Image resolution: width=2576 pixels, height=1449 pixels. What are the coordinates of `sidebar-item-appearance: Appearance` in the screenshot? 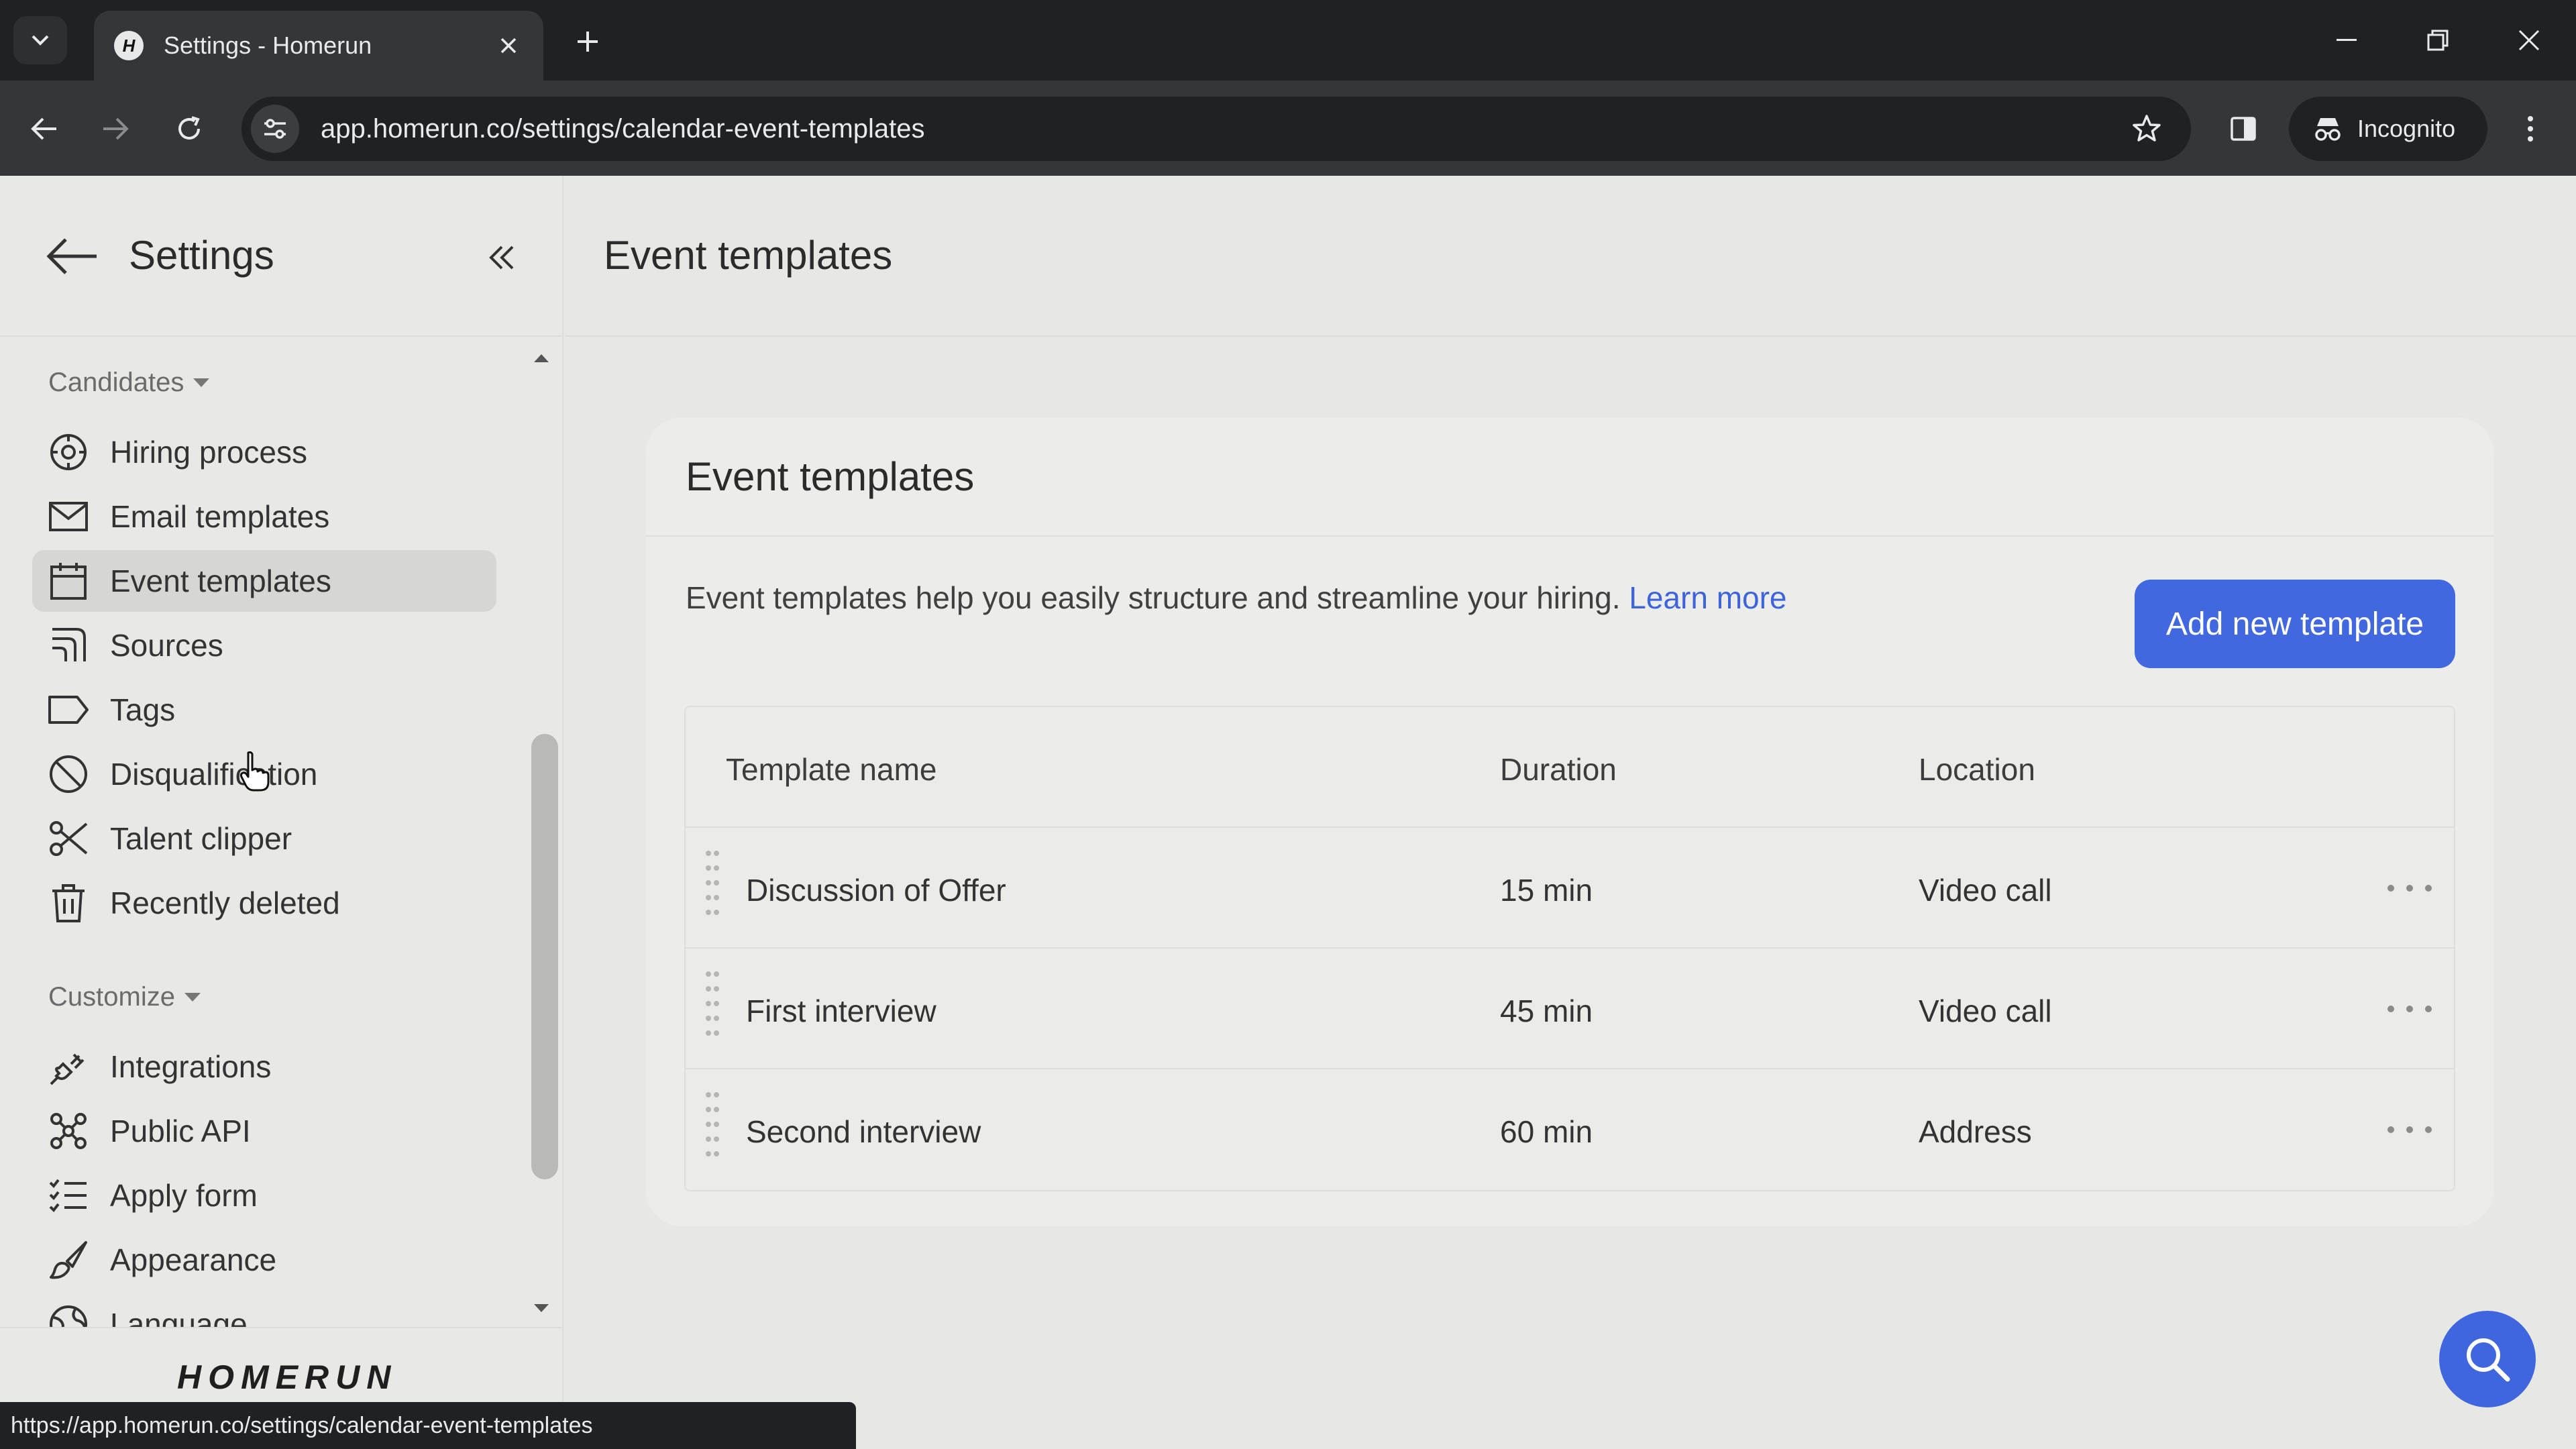 It's located at (264, 1260).